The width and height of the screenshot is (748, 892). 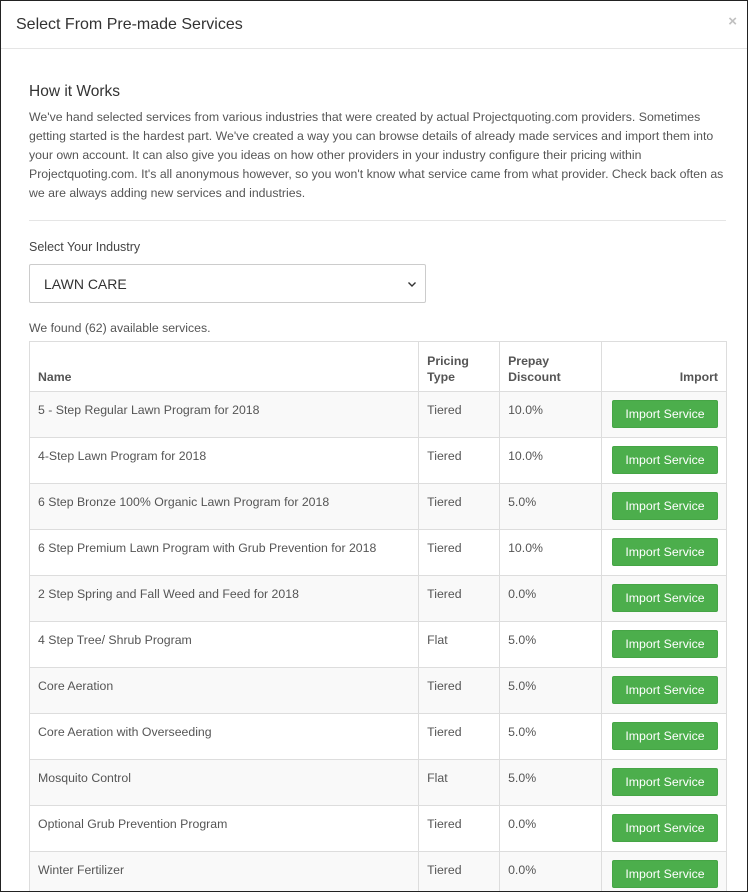 What do you see at coordinates (441, 377) in the screenshot?
I see `pricing-type-header-line2: Type` at bounding box center [441, 377].